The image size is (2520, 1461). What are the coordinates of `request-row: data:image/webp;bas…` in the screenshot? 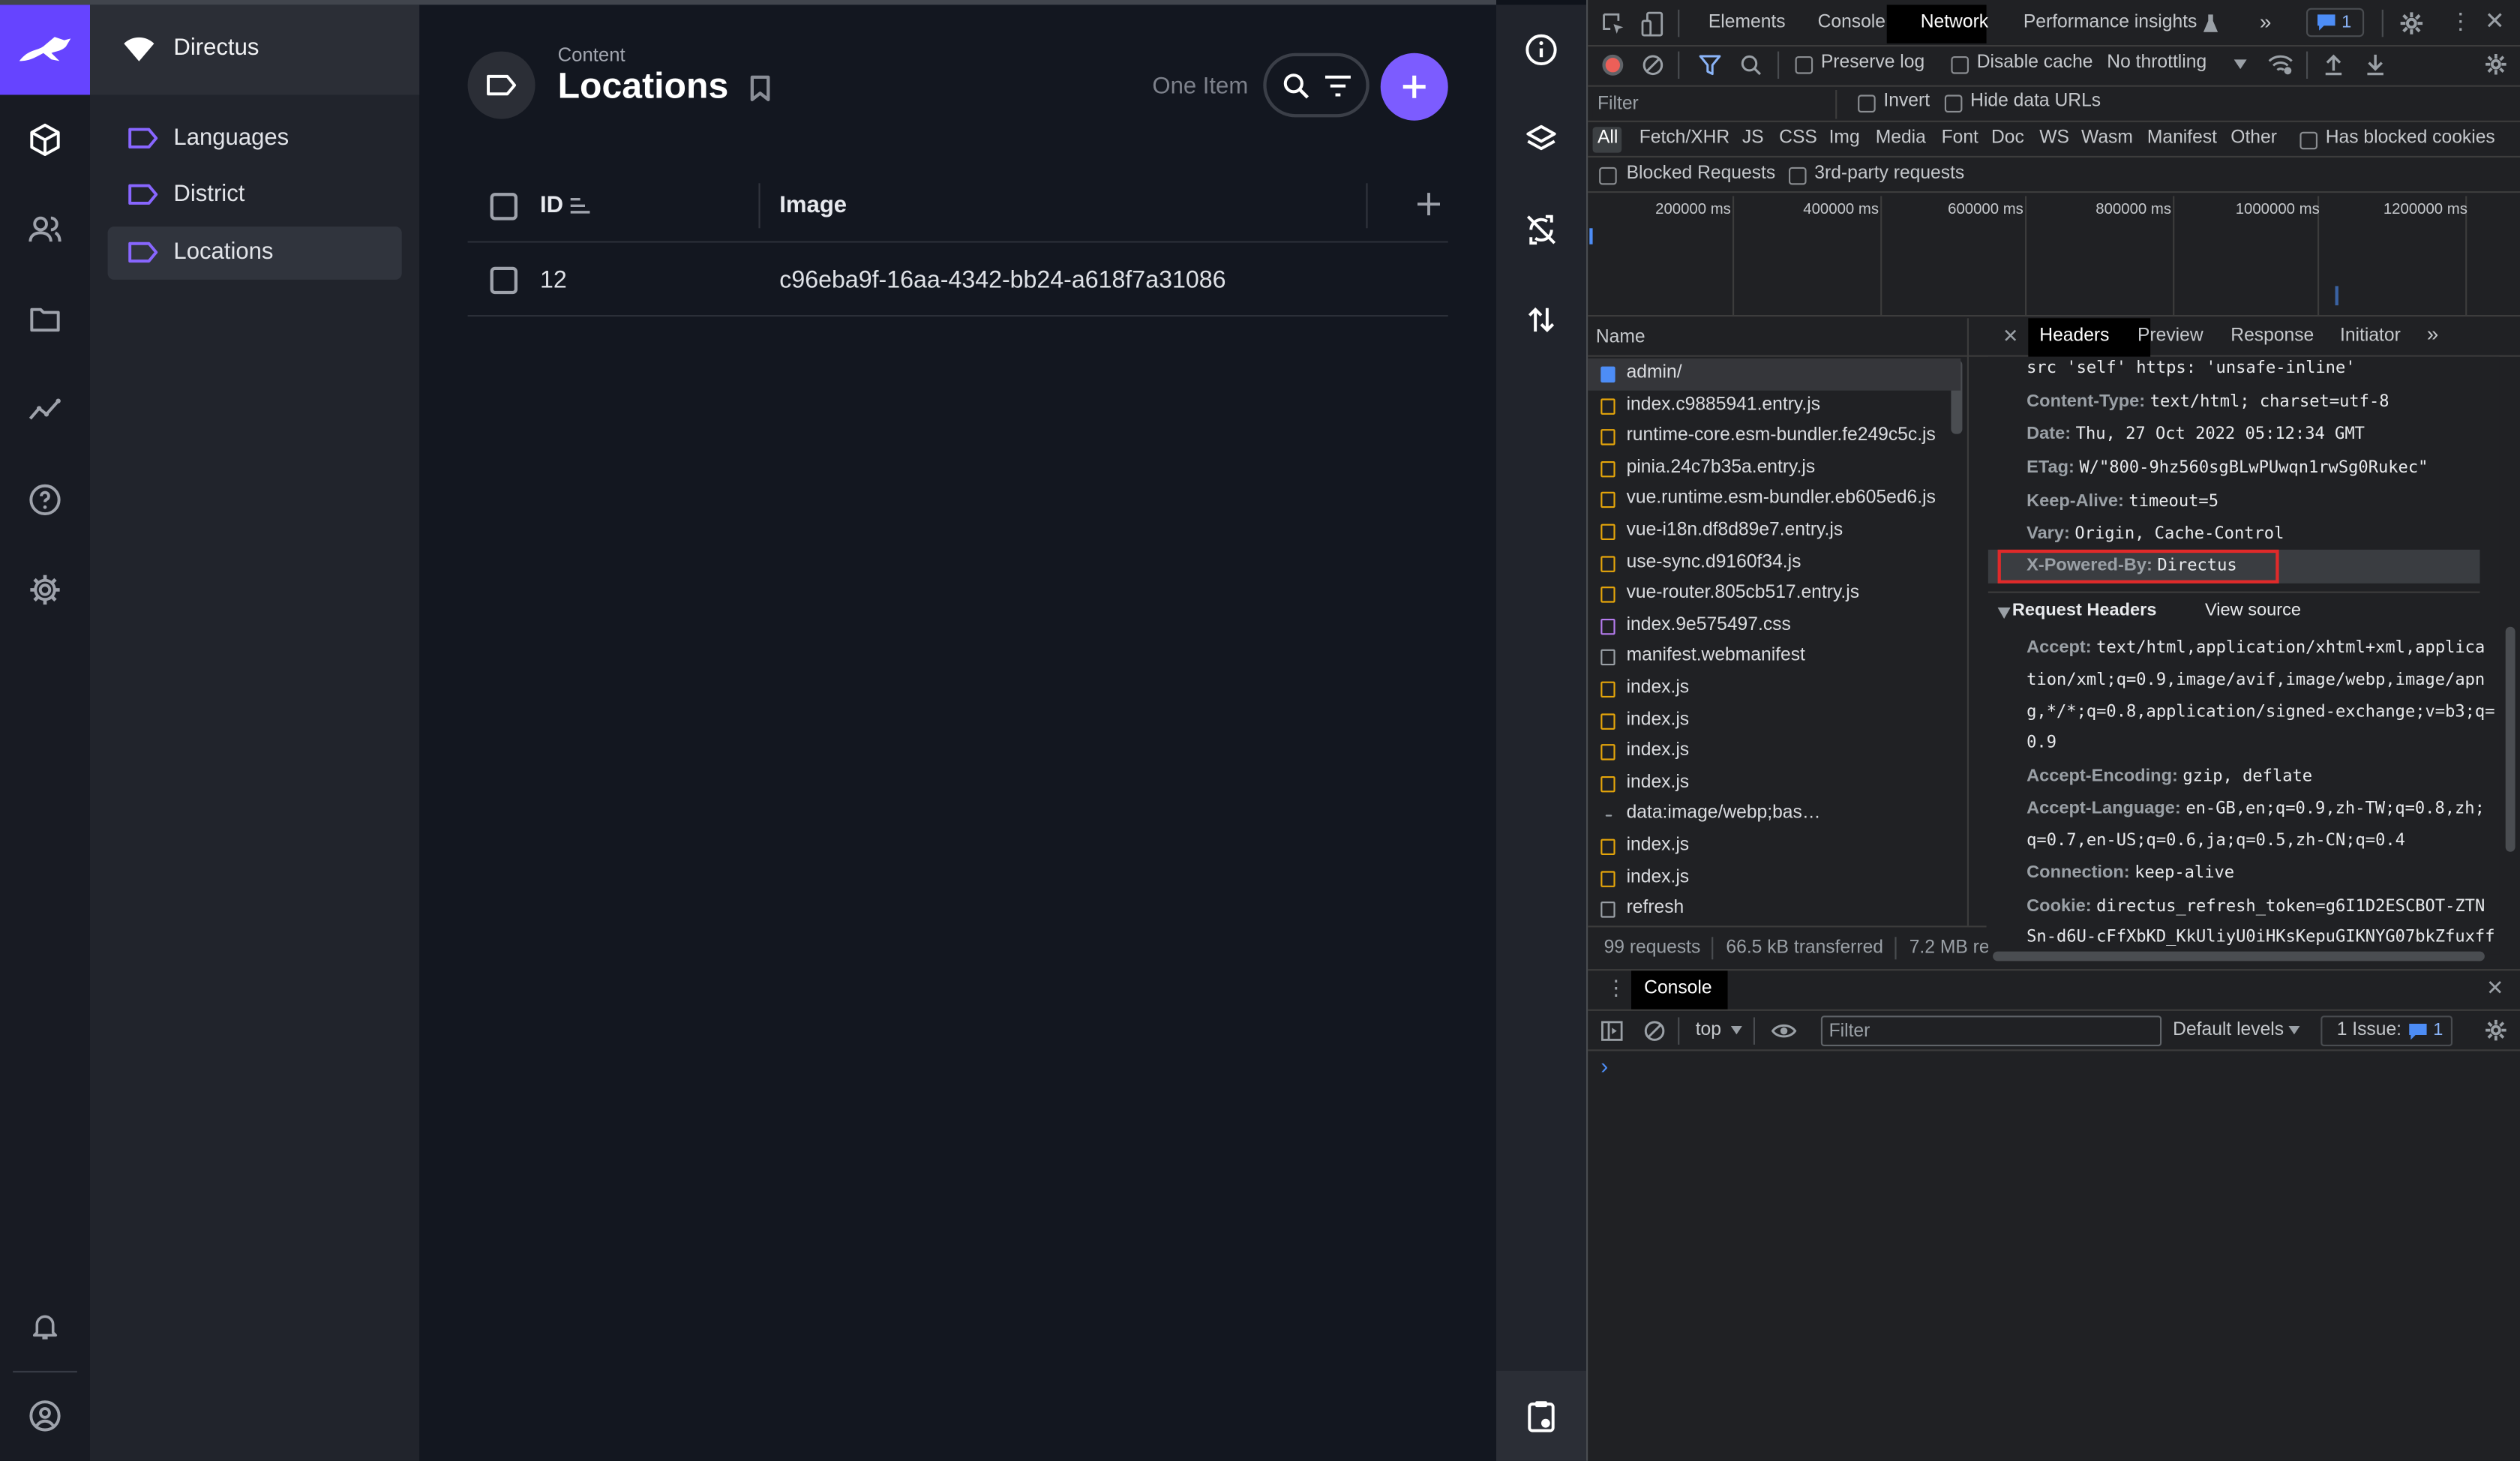 It's located at (1774, 815).